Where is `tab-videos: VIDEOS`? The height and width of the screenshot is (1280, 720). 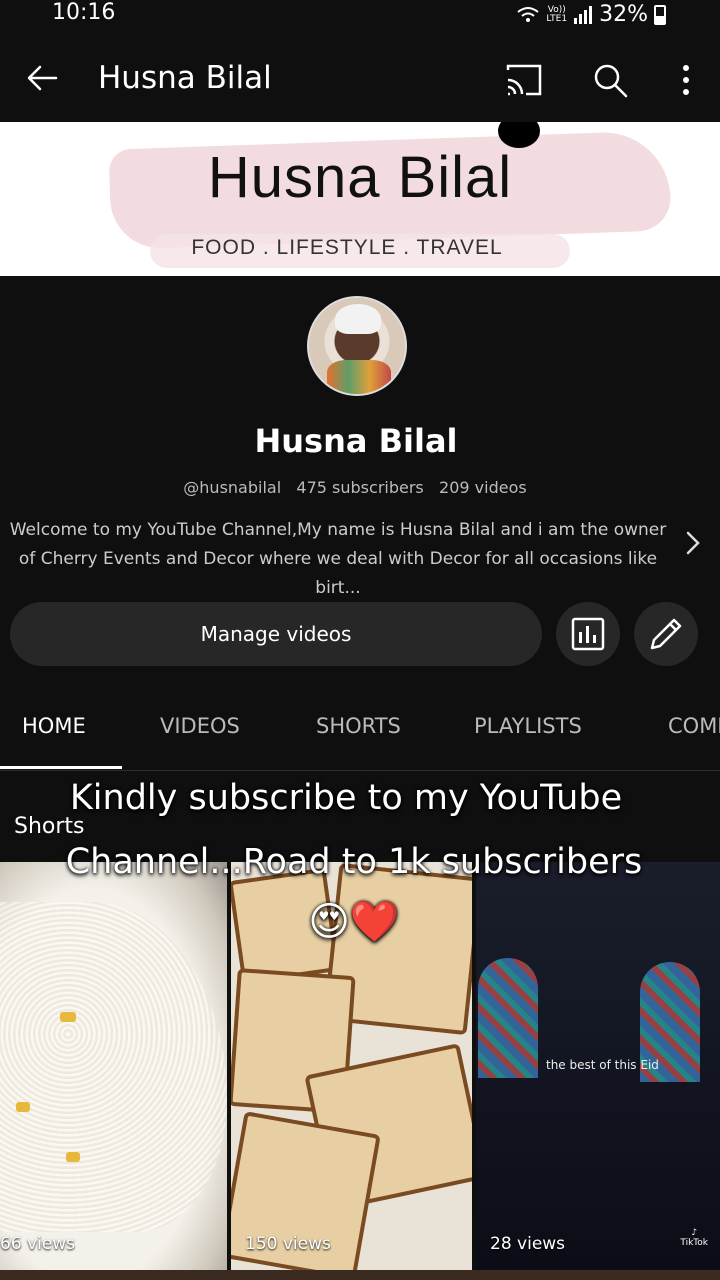 tab-videos: VIDEOS is located at coordinates (200, 726).